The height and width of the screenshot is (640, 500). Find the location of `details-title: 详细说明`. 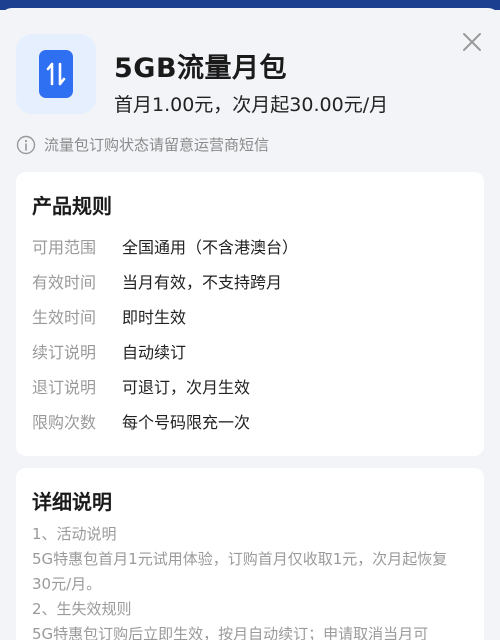

details-title: 详细说明 is located at coordinates (72, 502).